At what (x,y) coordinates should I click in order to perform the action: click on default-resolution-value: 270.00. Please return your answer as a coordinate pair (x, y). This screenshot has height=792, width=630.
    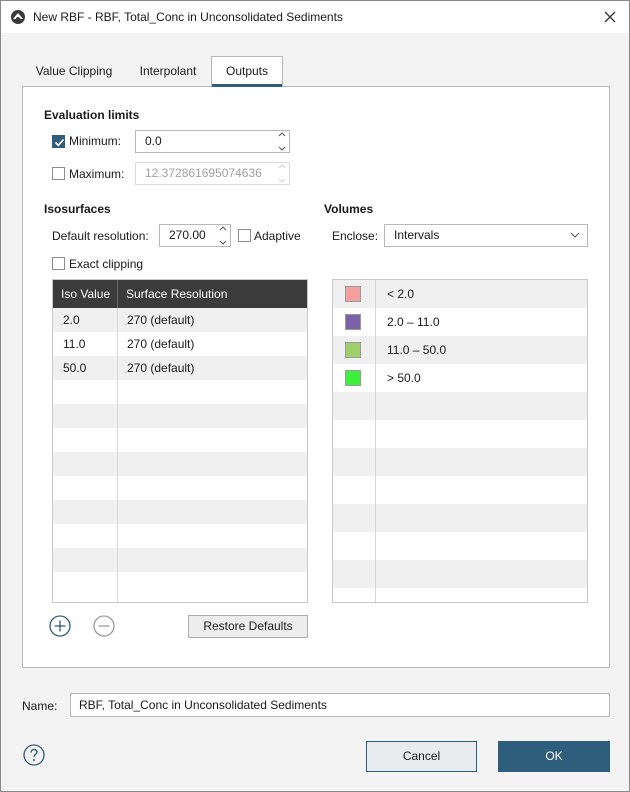
    Looking at the image, I should click on (187, 235).